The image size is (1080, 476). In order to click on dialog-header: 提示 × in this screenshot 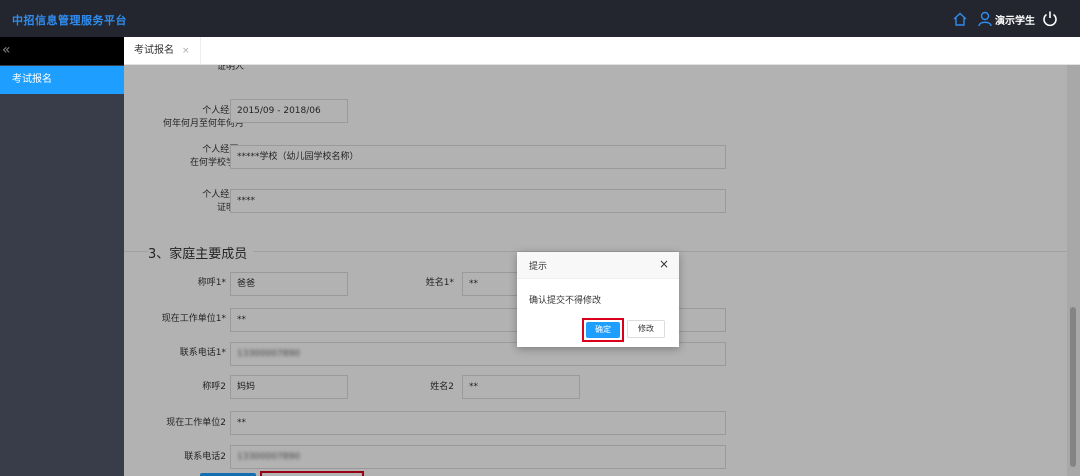, I will do `click(598, 265)`.